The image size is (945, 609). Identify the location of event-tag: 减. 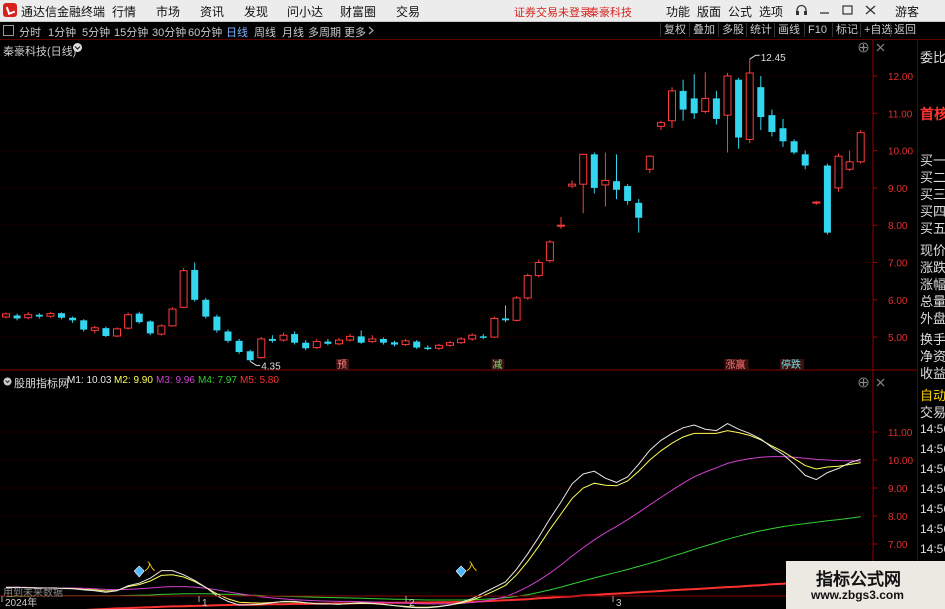
(497, 365).